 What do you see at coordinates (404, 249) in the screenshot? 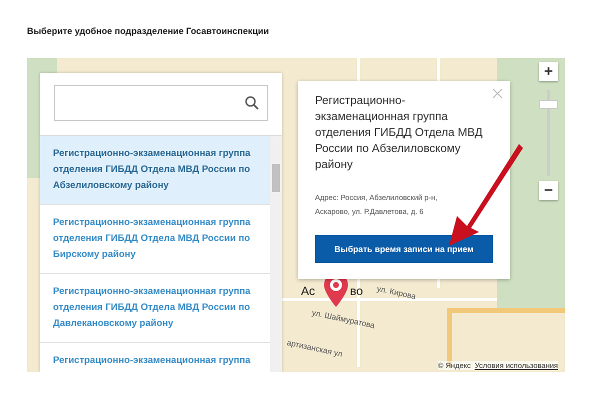
I see `book-time-button: Выбрать время записи на прием` at bounding box center [404, 249].